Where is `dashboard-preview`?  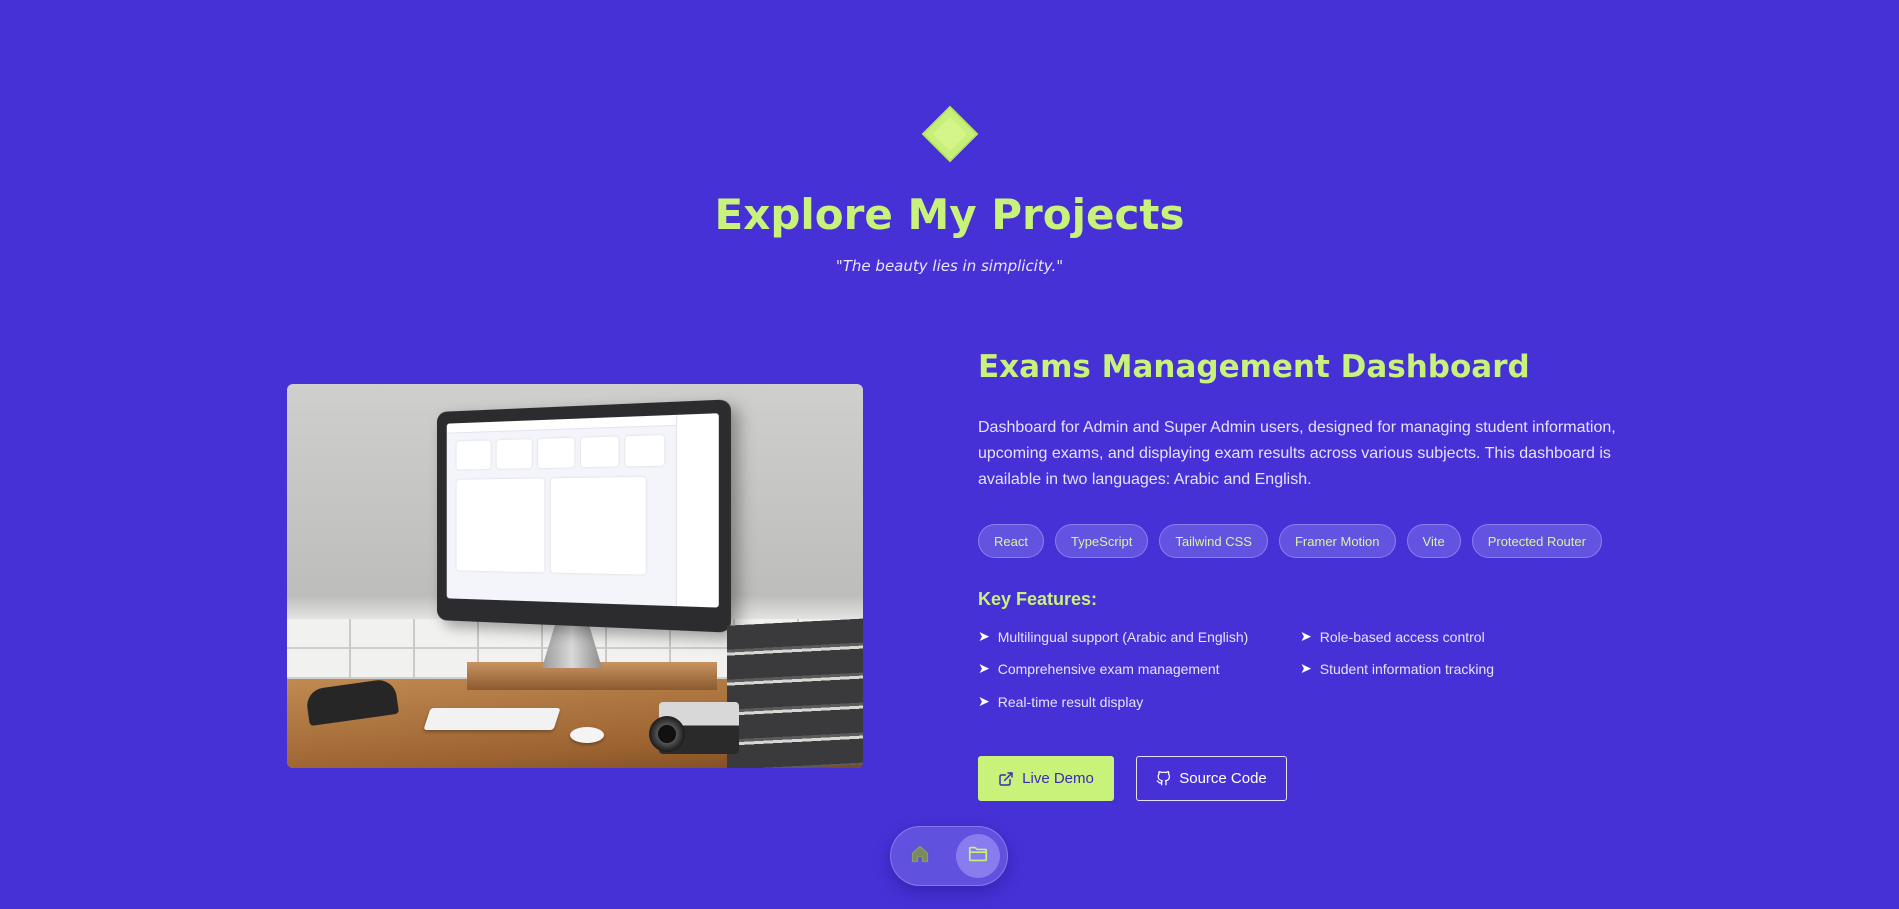
dashboard-preview is located at coordinates (582, 510).